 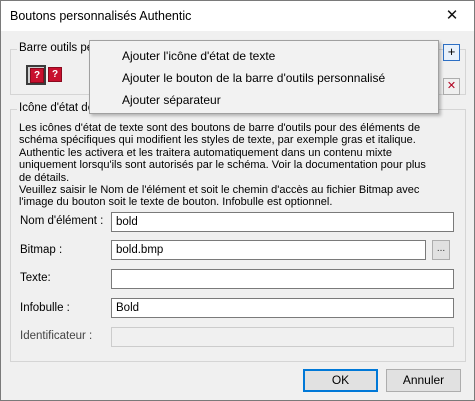 What do you see at coordinates (62, 221) in the screenshot?
I see `element-name-label: Nom d'élément :` at bounding box center [62, 221].